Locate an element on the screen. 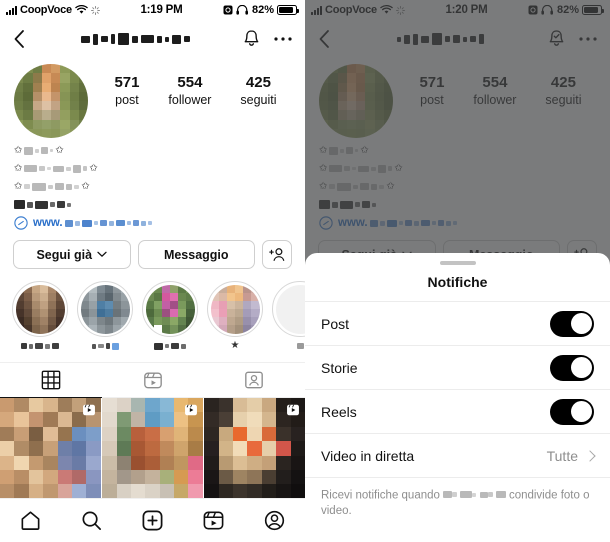 The height and width of the screenshot is (542, 610). sheet-row-storie: Storie is located at coordinates (457, 368).